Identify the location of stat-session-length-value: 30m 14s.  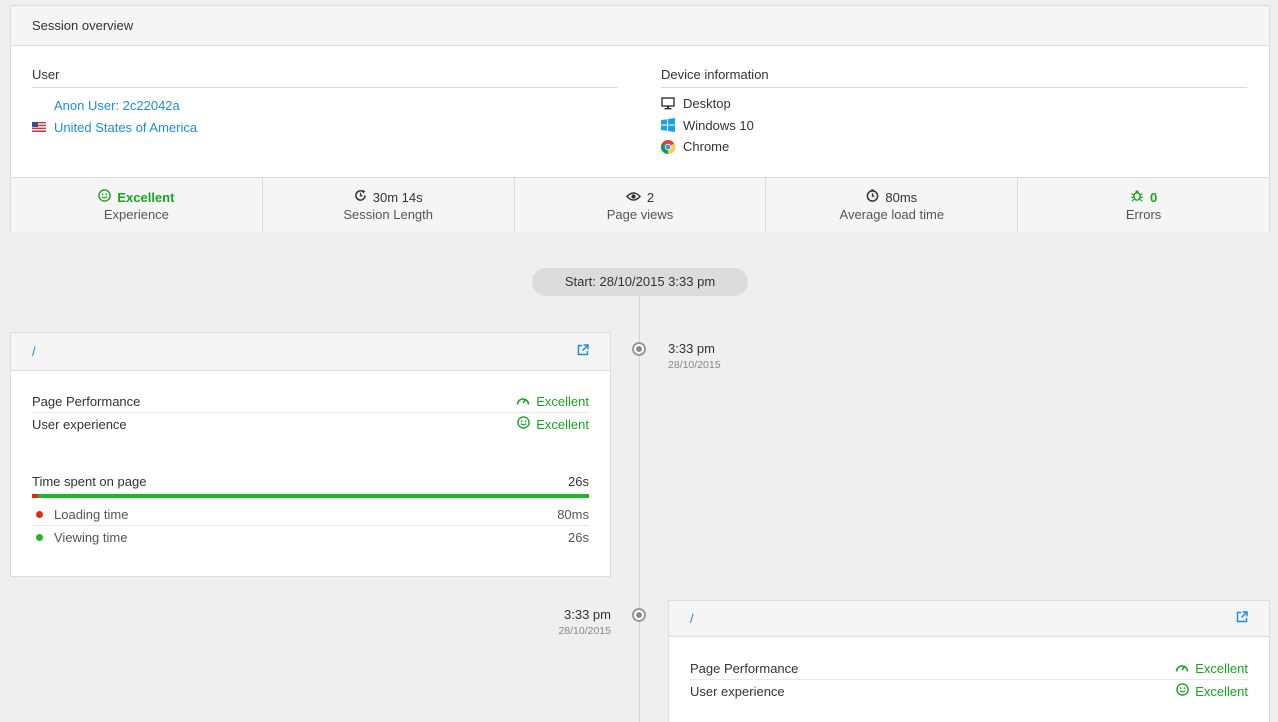
(397, 197).